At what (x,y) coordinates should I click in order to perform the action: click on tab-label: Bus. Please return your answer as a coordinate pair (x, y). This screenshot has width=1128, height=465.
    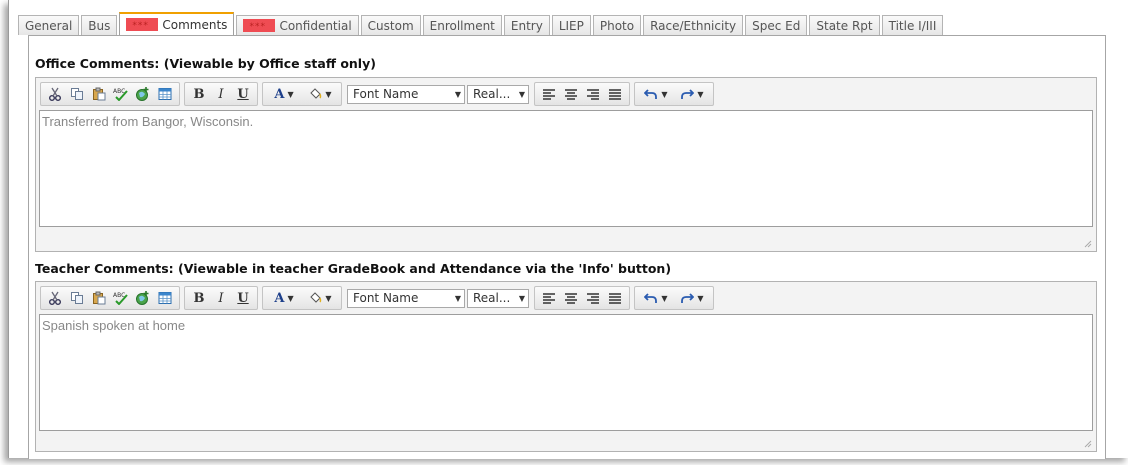
    Looking at the image, I should click on (99, 25).